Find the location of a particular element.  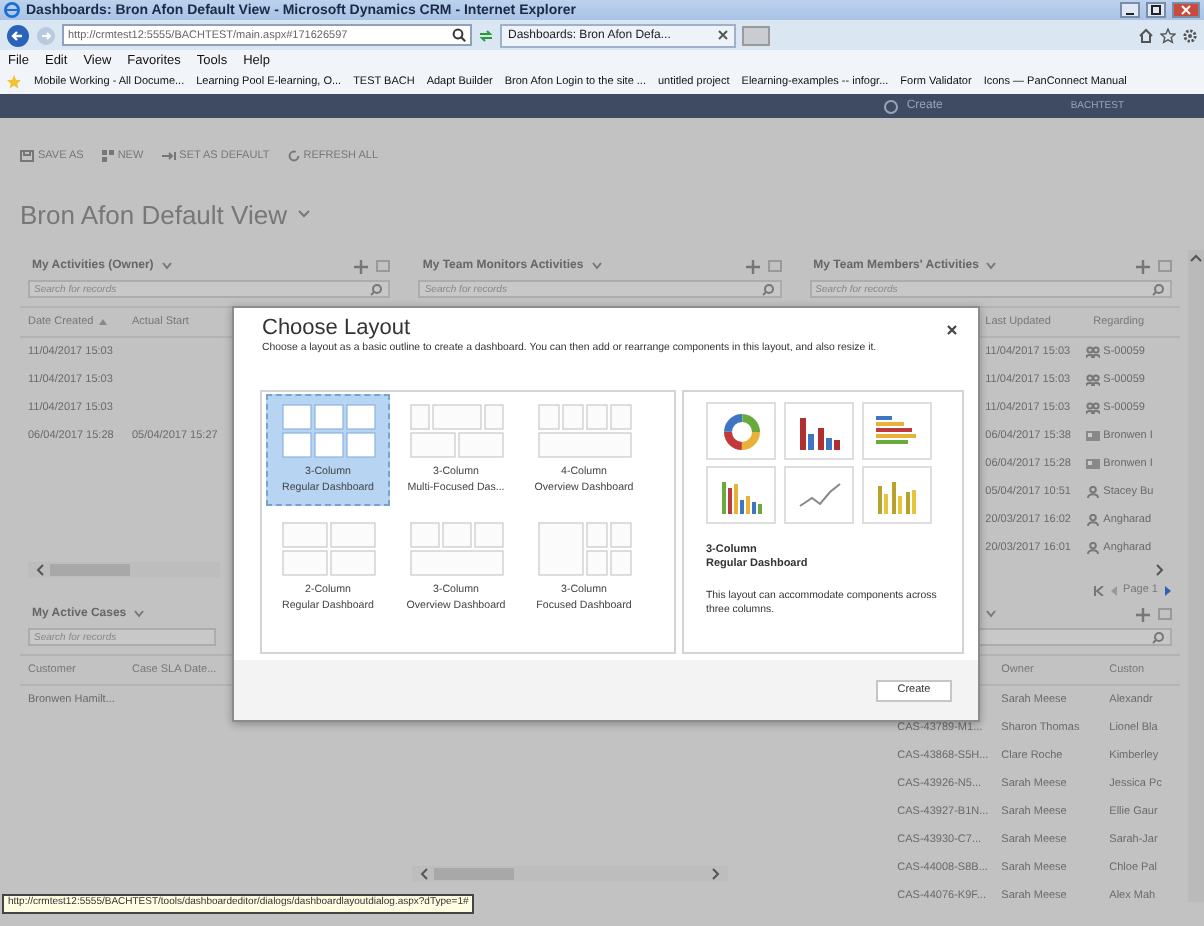

line-chart-icon is located at coordinates (819, 495).